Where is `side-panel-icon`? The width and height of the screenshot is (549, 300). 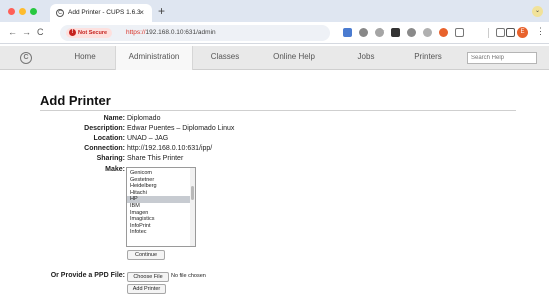 side-panel-icon is located at coordinates (510, 32).